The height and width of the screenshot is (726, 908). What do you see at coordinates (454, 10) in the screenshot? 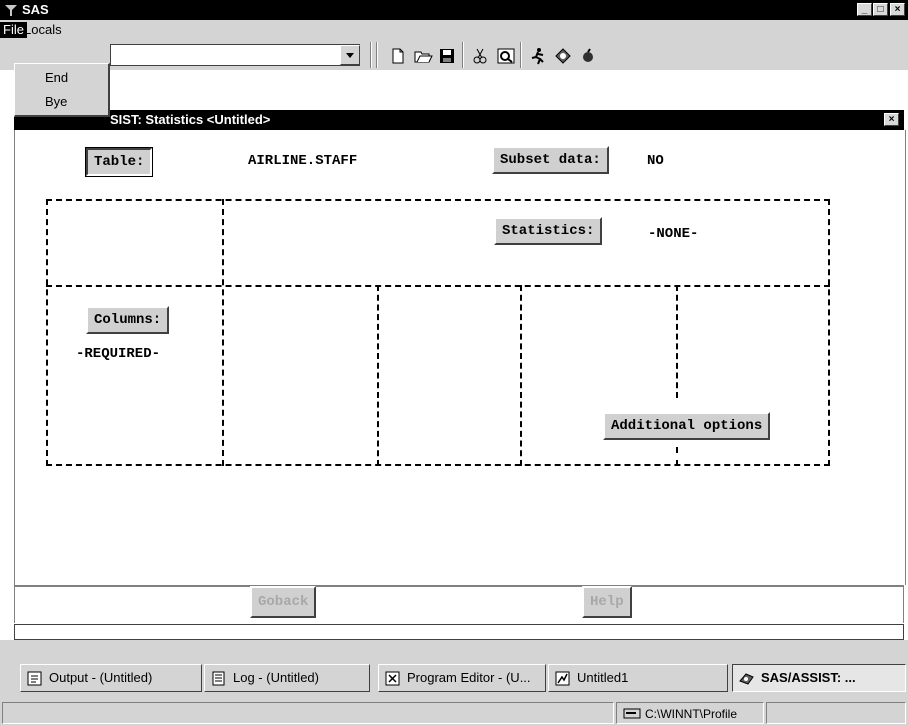
I see `title-bar: SAS _ □ ×` at bounding box center [454, 10].